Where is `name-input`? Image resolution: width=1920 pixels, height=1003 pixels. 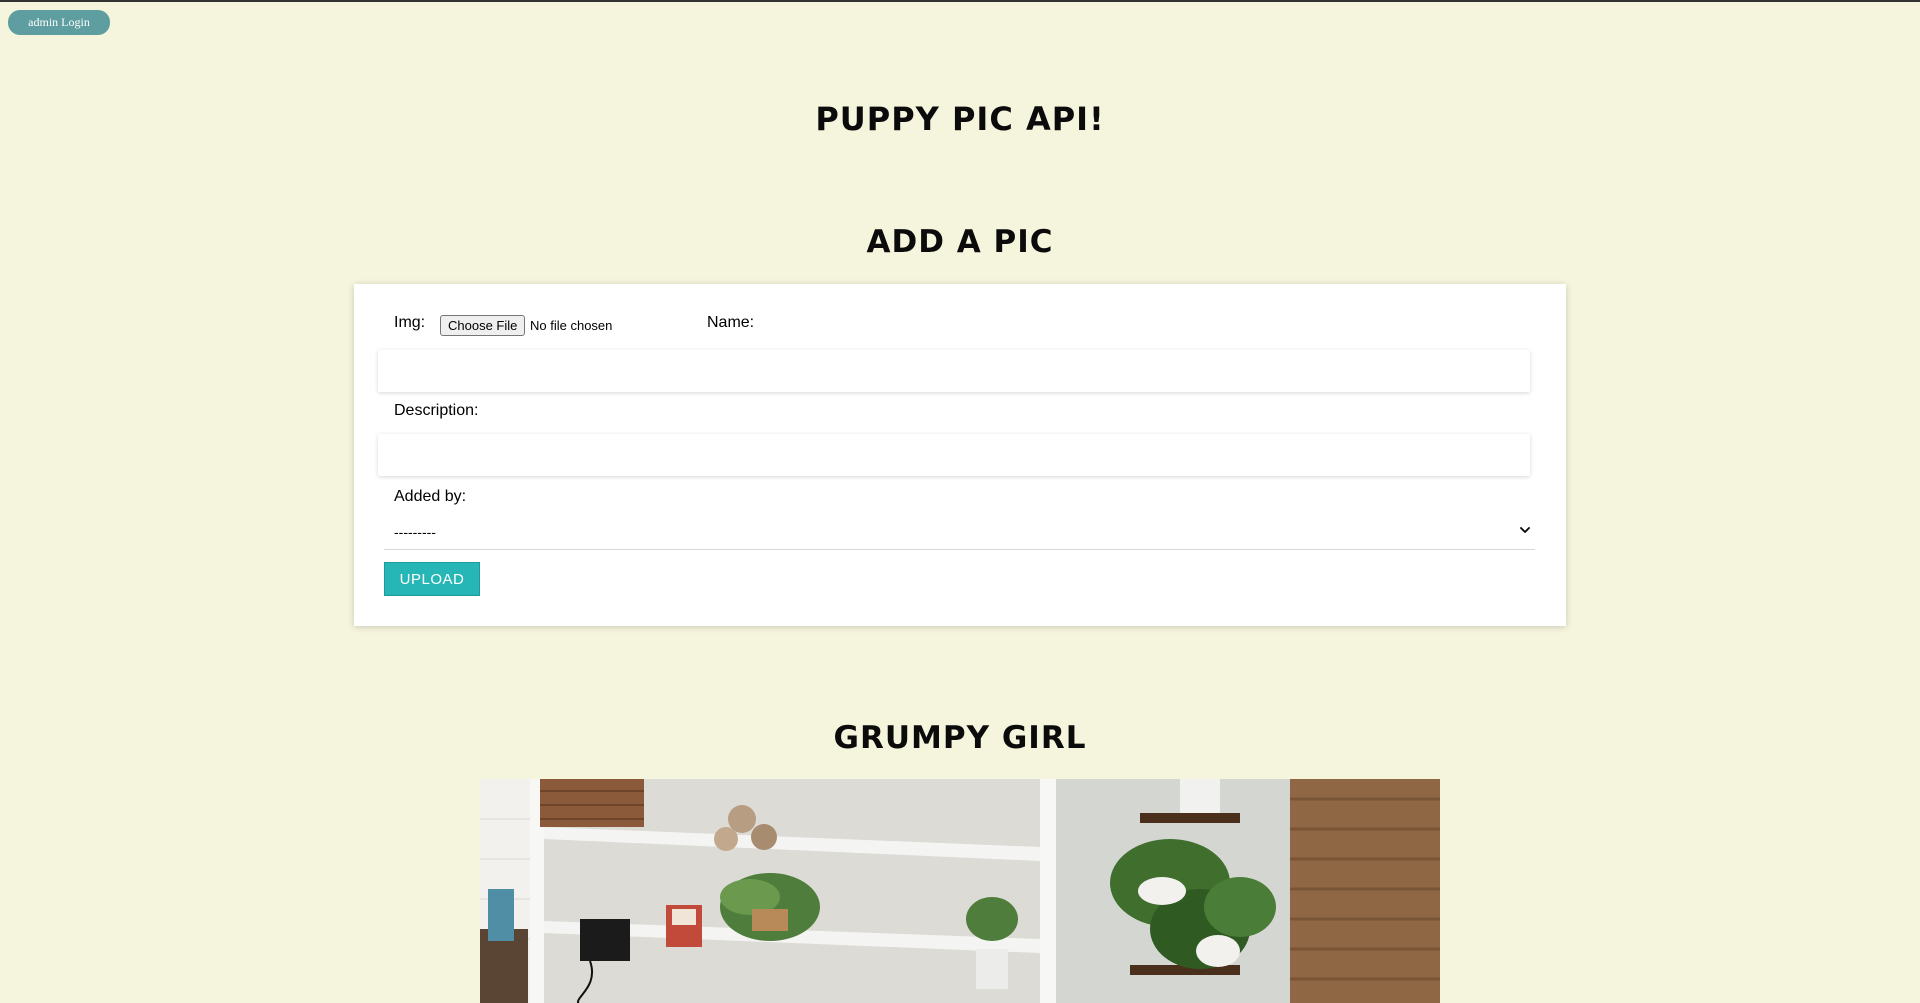
name-input is located at coordinates (954, 371).